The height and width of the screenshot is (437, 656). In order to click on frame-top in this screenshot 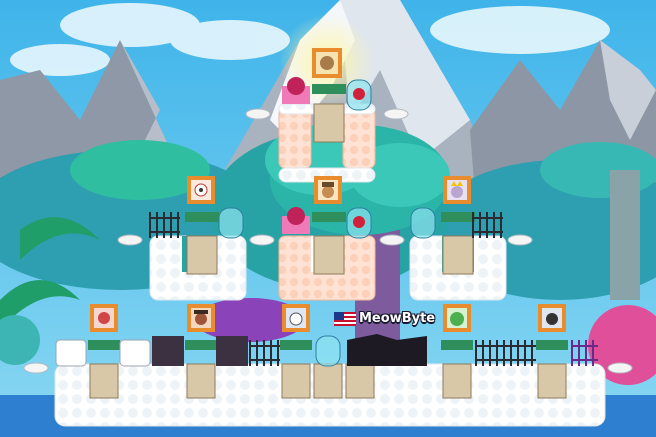, I will do `click(327, 63)`.